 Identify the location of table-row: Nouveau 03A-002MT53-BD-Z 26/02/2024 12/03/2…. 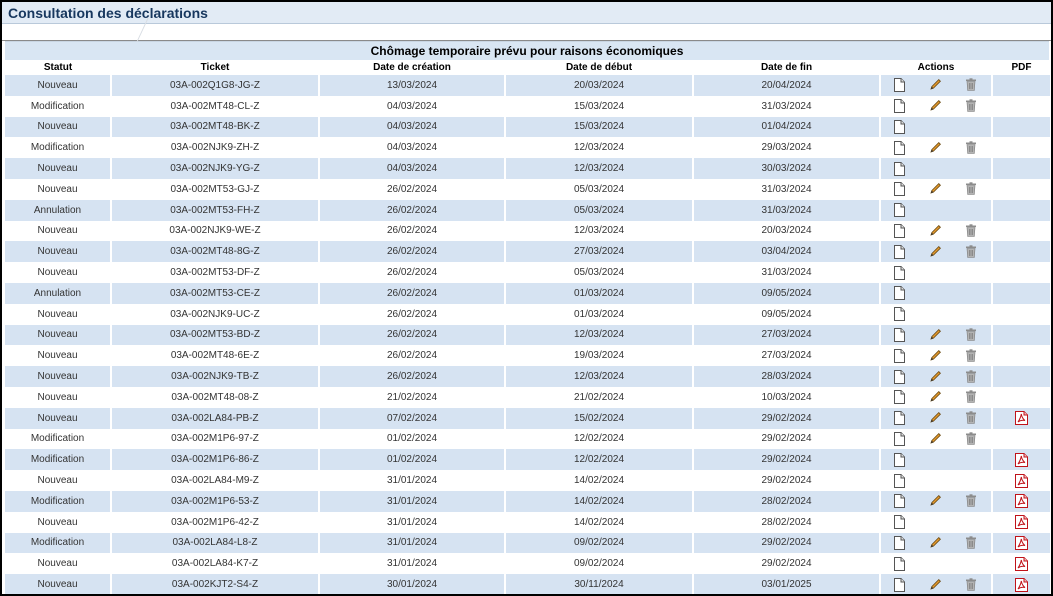
(528, 335).